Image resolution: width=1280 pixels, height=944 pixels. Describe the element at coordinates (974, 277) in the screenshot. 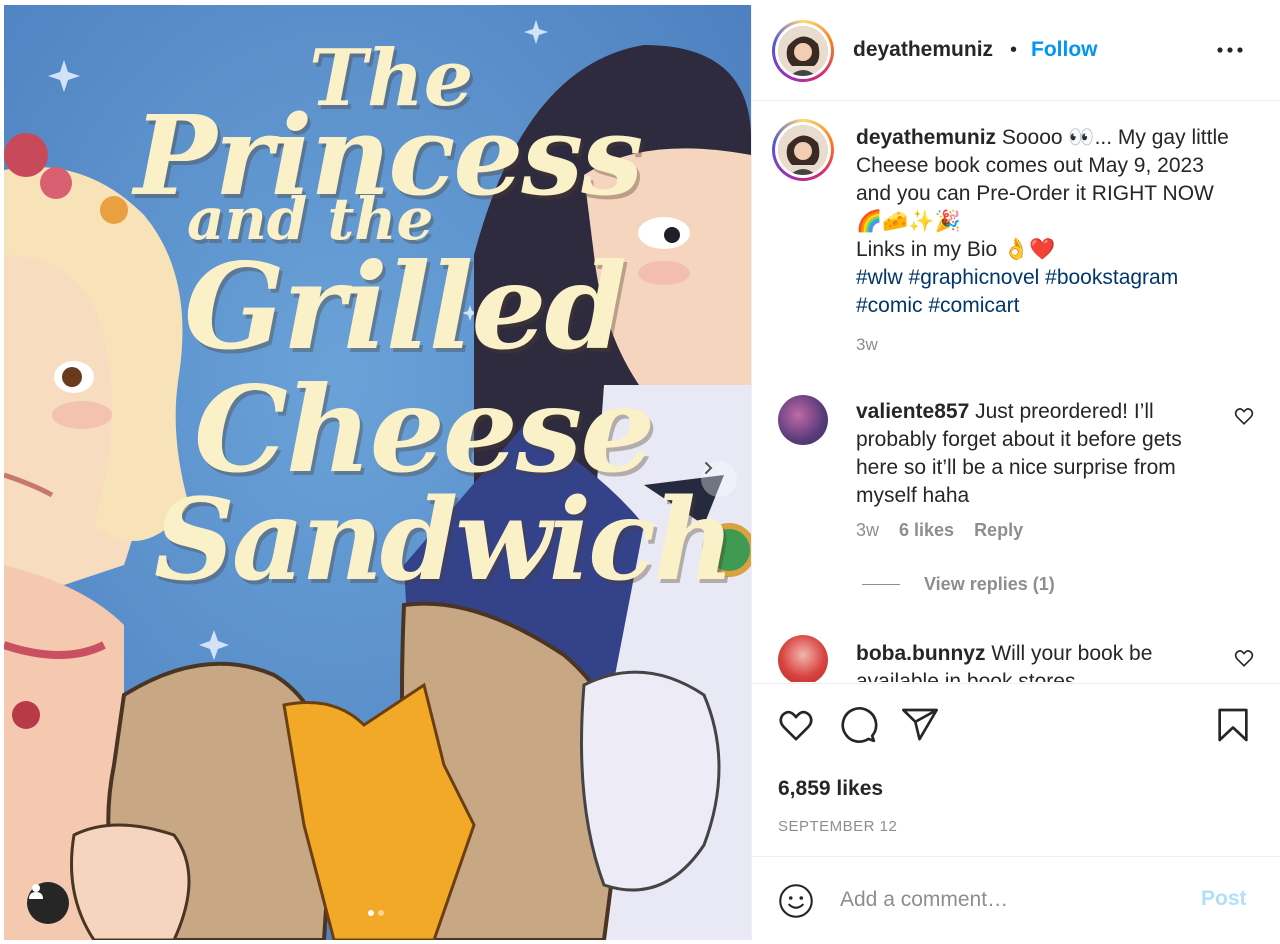

I see `hashtag-link: #graphicnovel` at that location.